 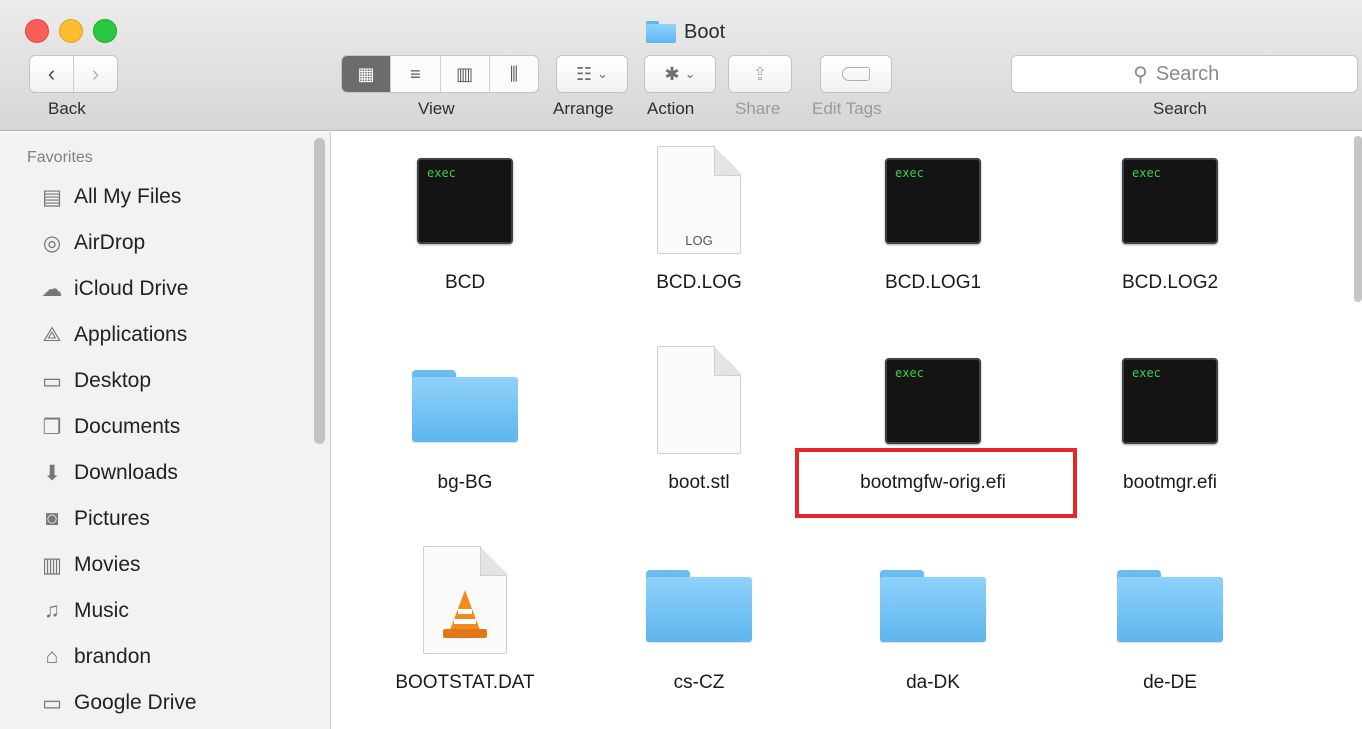 What do you see at coordinates (52, 703) in the screenshot?
I see `folder-icon: ▭` at bounding box center [52, 703].